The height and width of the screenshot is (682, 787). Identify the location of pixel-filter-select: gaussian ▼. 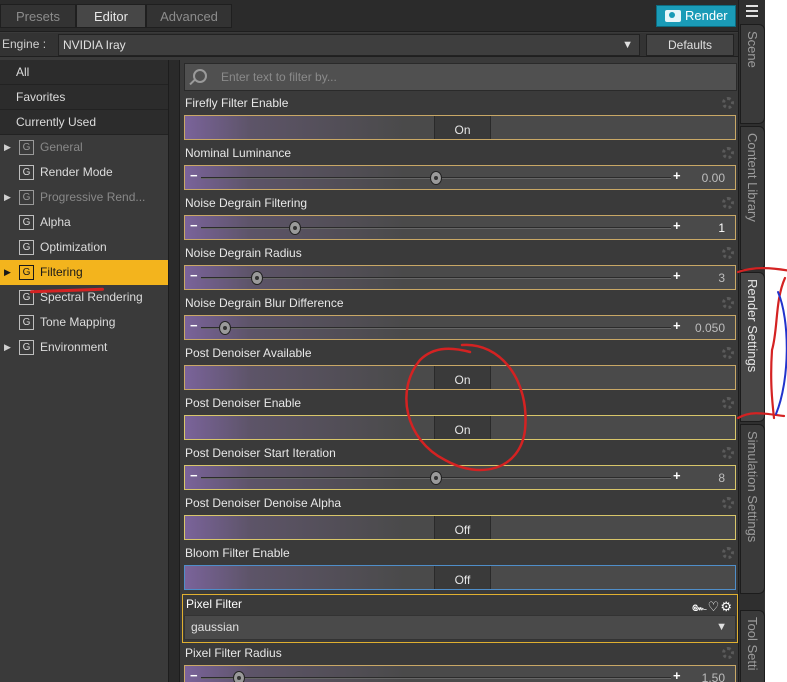
(460, 627).